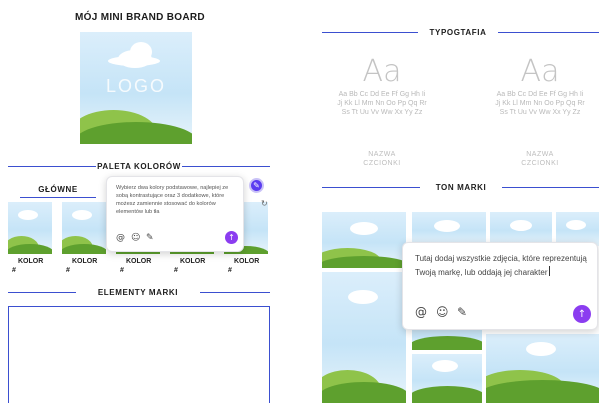  I want to click on logo-placeholder: LOGO, so click(136, 88).